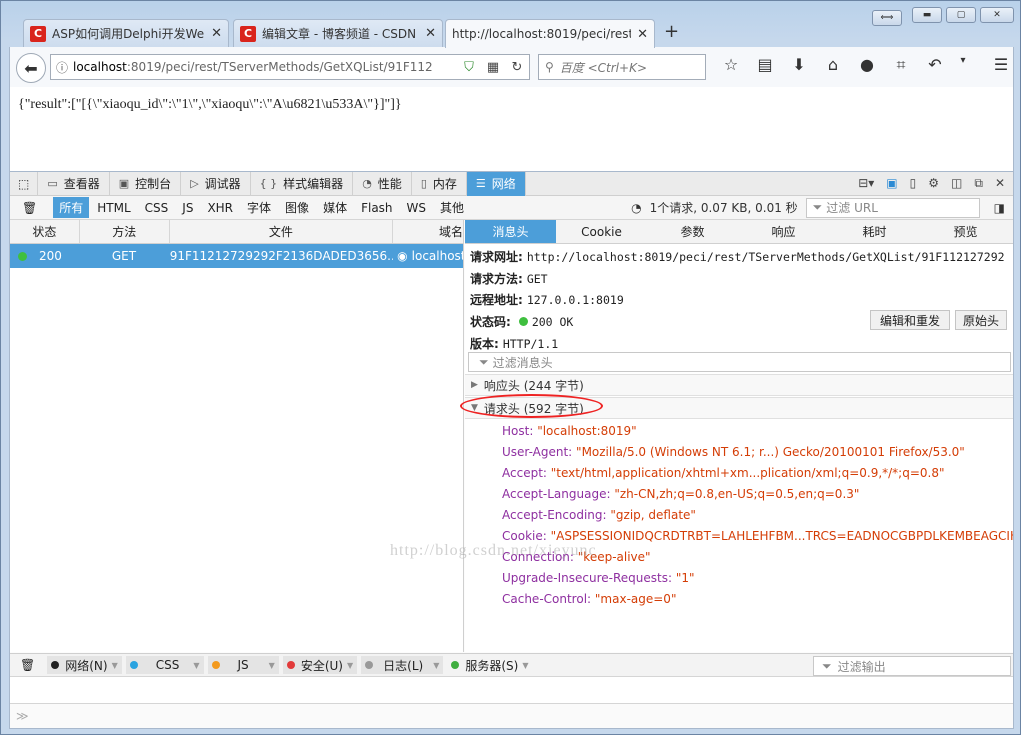 The image size is (1021, 735). I want to click on console-filter-label: 安全(U), so click(321, 665).